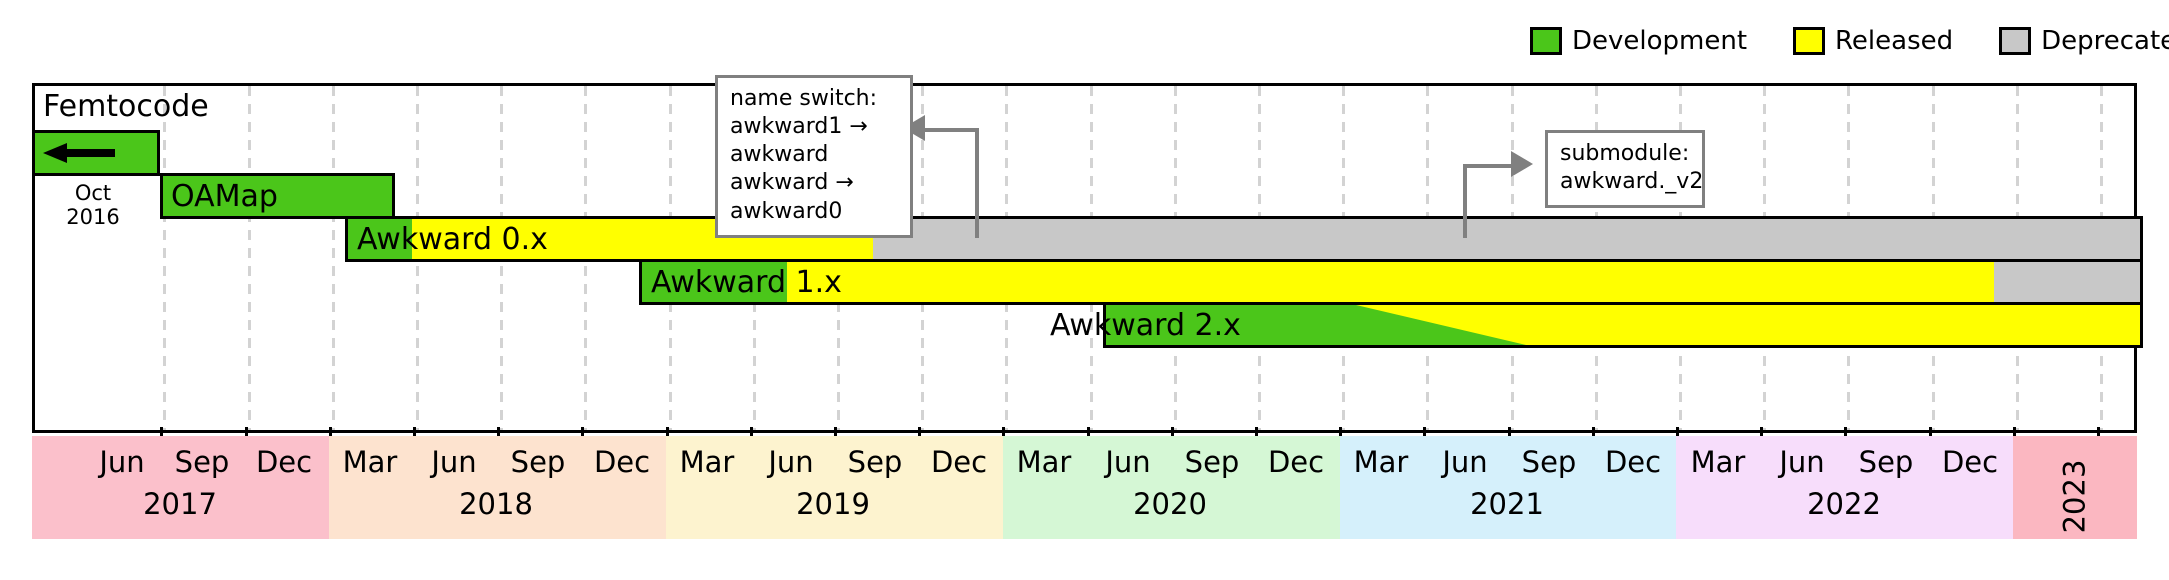 The height and width of the screenshot is (580, 2169). I want to click on legend: Development Released Deprecated, so click(1849, 41).